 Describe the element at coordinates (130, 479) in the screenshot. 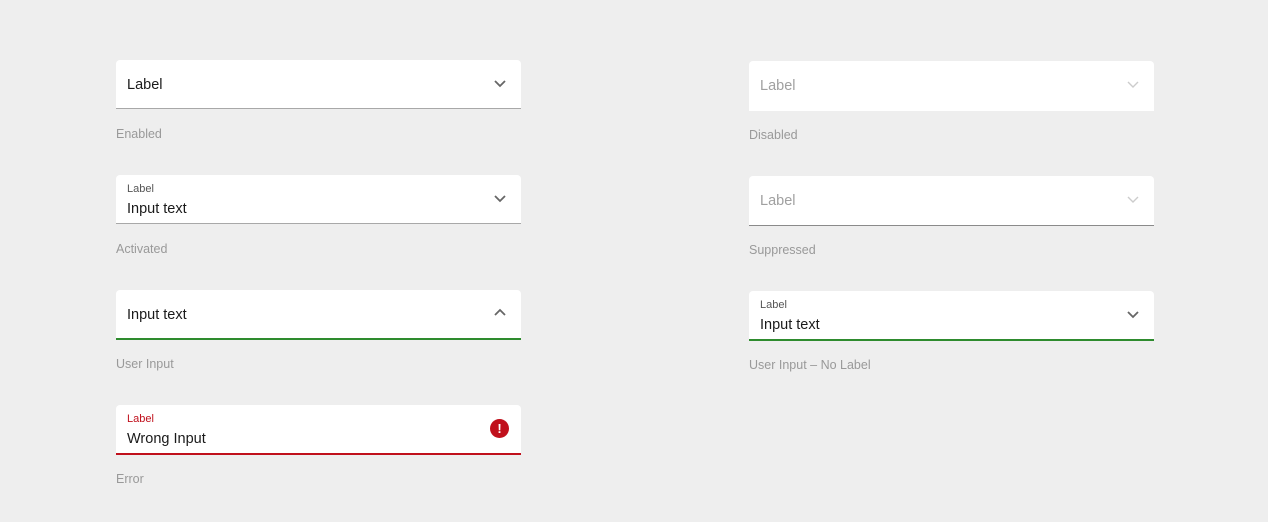

I see `caption: Error` at that location.